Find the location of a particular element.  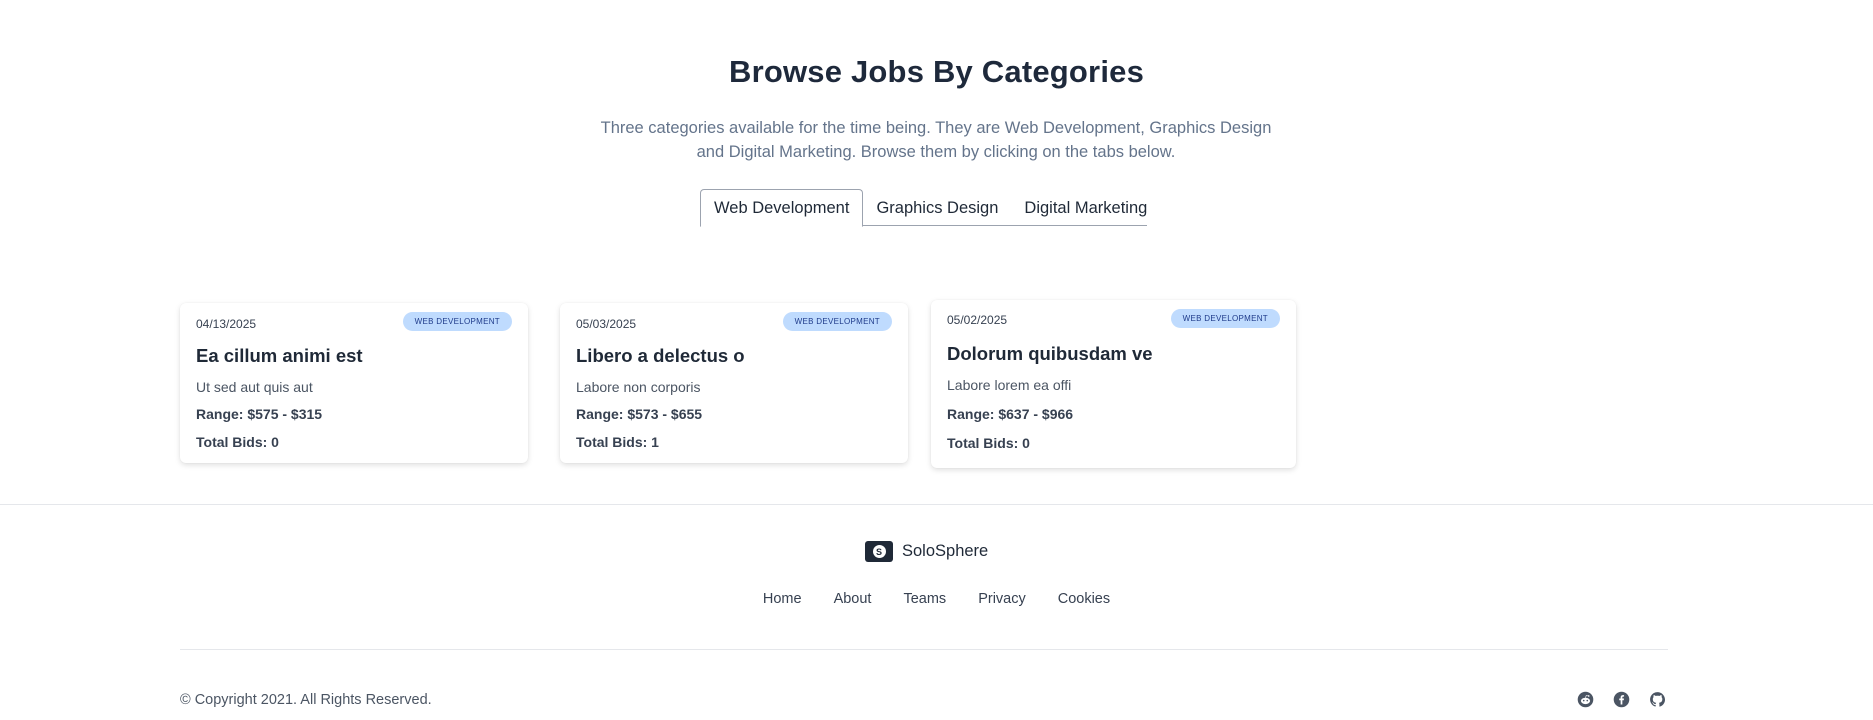

reddit-icon is located at coordinates (1585, 699).